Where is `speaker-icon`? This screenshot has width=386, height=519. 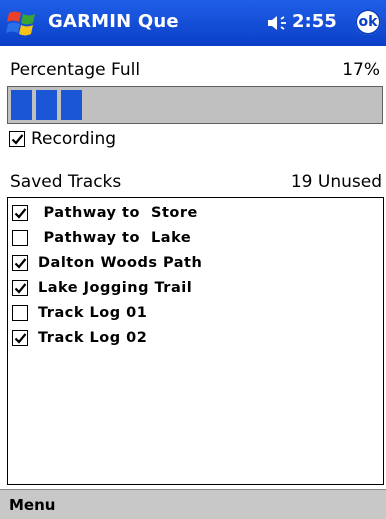 speaker-icon is located at coordinates (278, 23).